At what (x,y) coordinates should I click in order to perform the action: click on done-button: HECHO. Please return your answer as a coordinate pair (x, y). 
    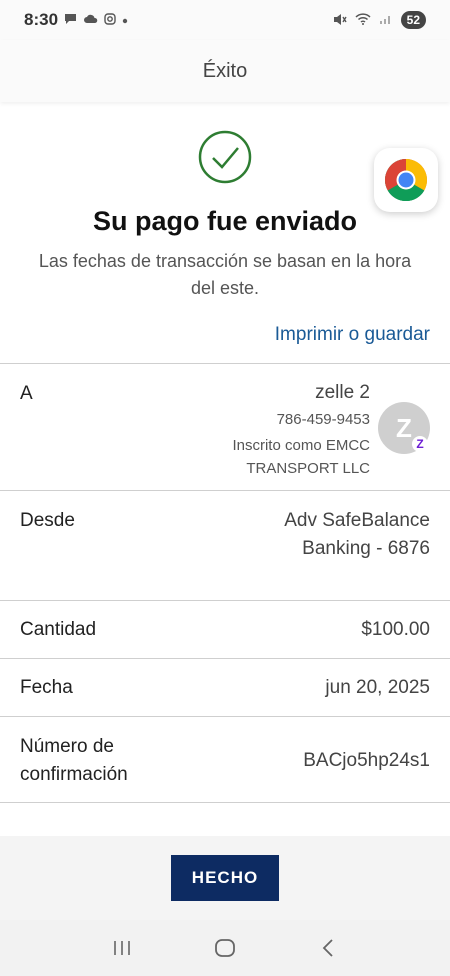
    Looking at the image, I should click on (225, 878).